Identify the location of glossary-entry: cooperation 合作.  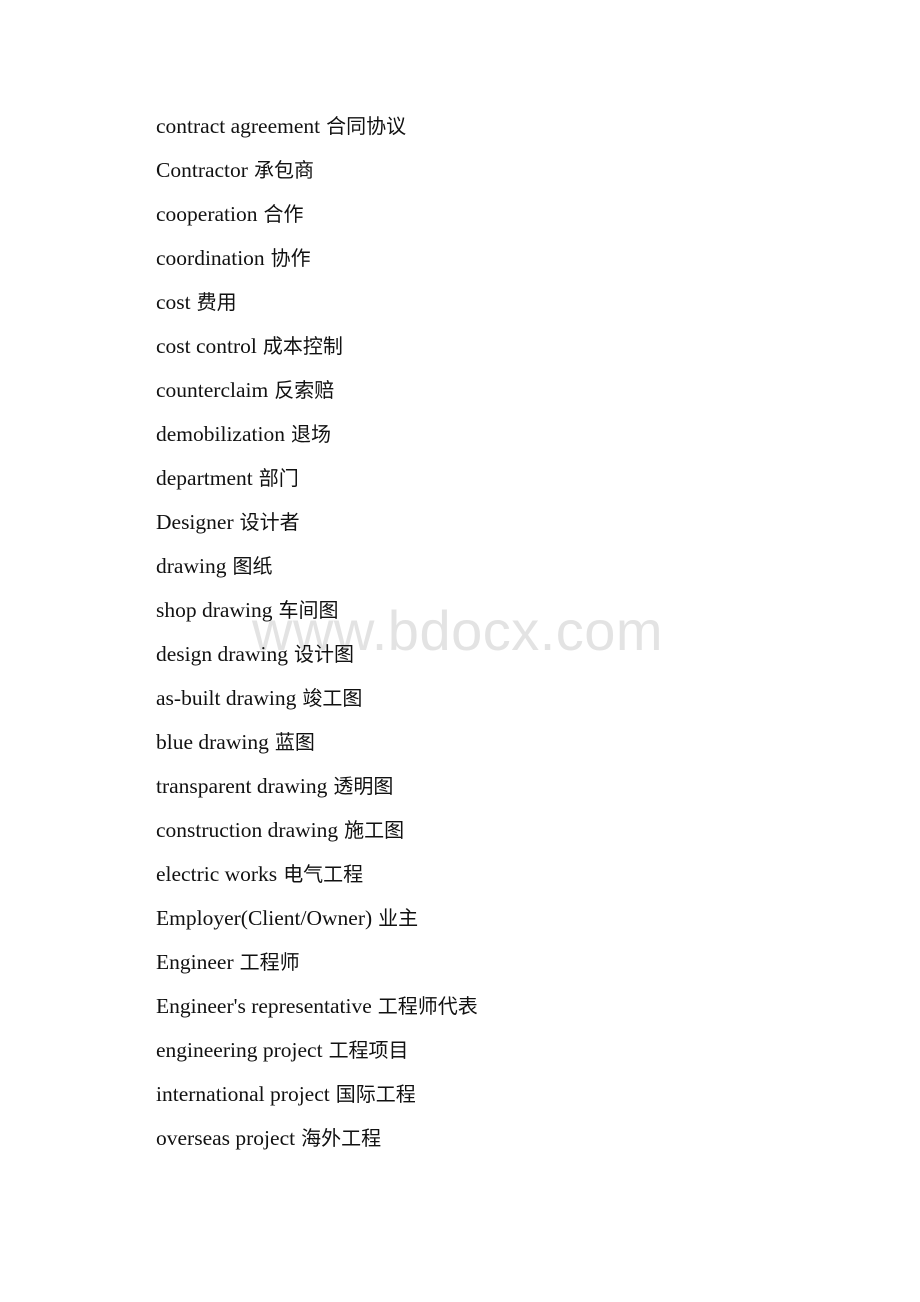
(317, 214).